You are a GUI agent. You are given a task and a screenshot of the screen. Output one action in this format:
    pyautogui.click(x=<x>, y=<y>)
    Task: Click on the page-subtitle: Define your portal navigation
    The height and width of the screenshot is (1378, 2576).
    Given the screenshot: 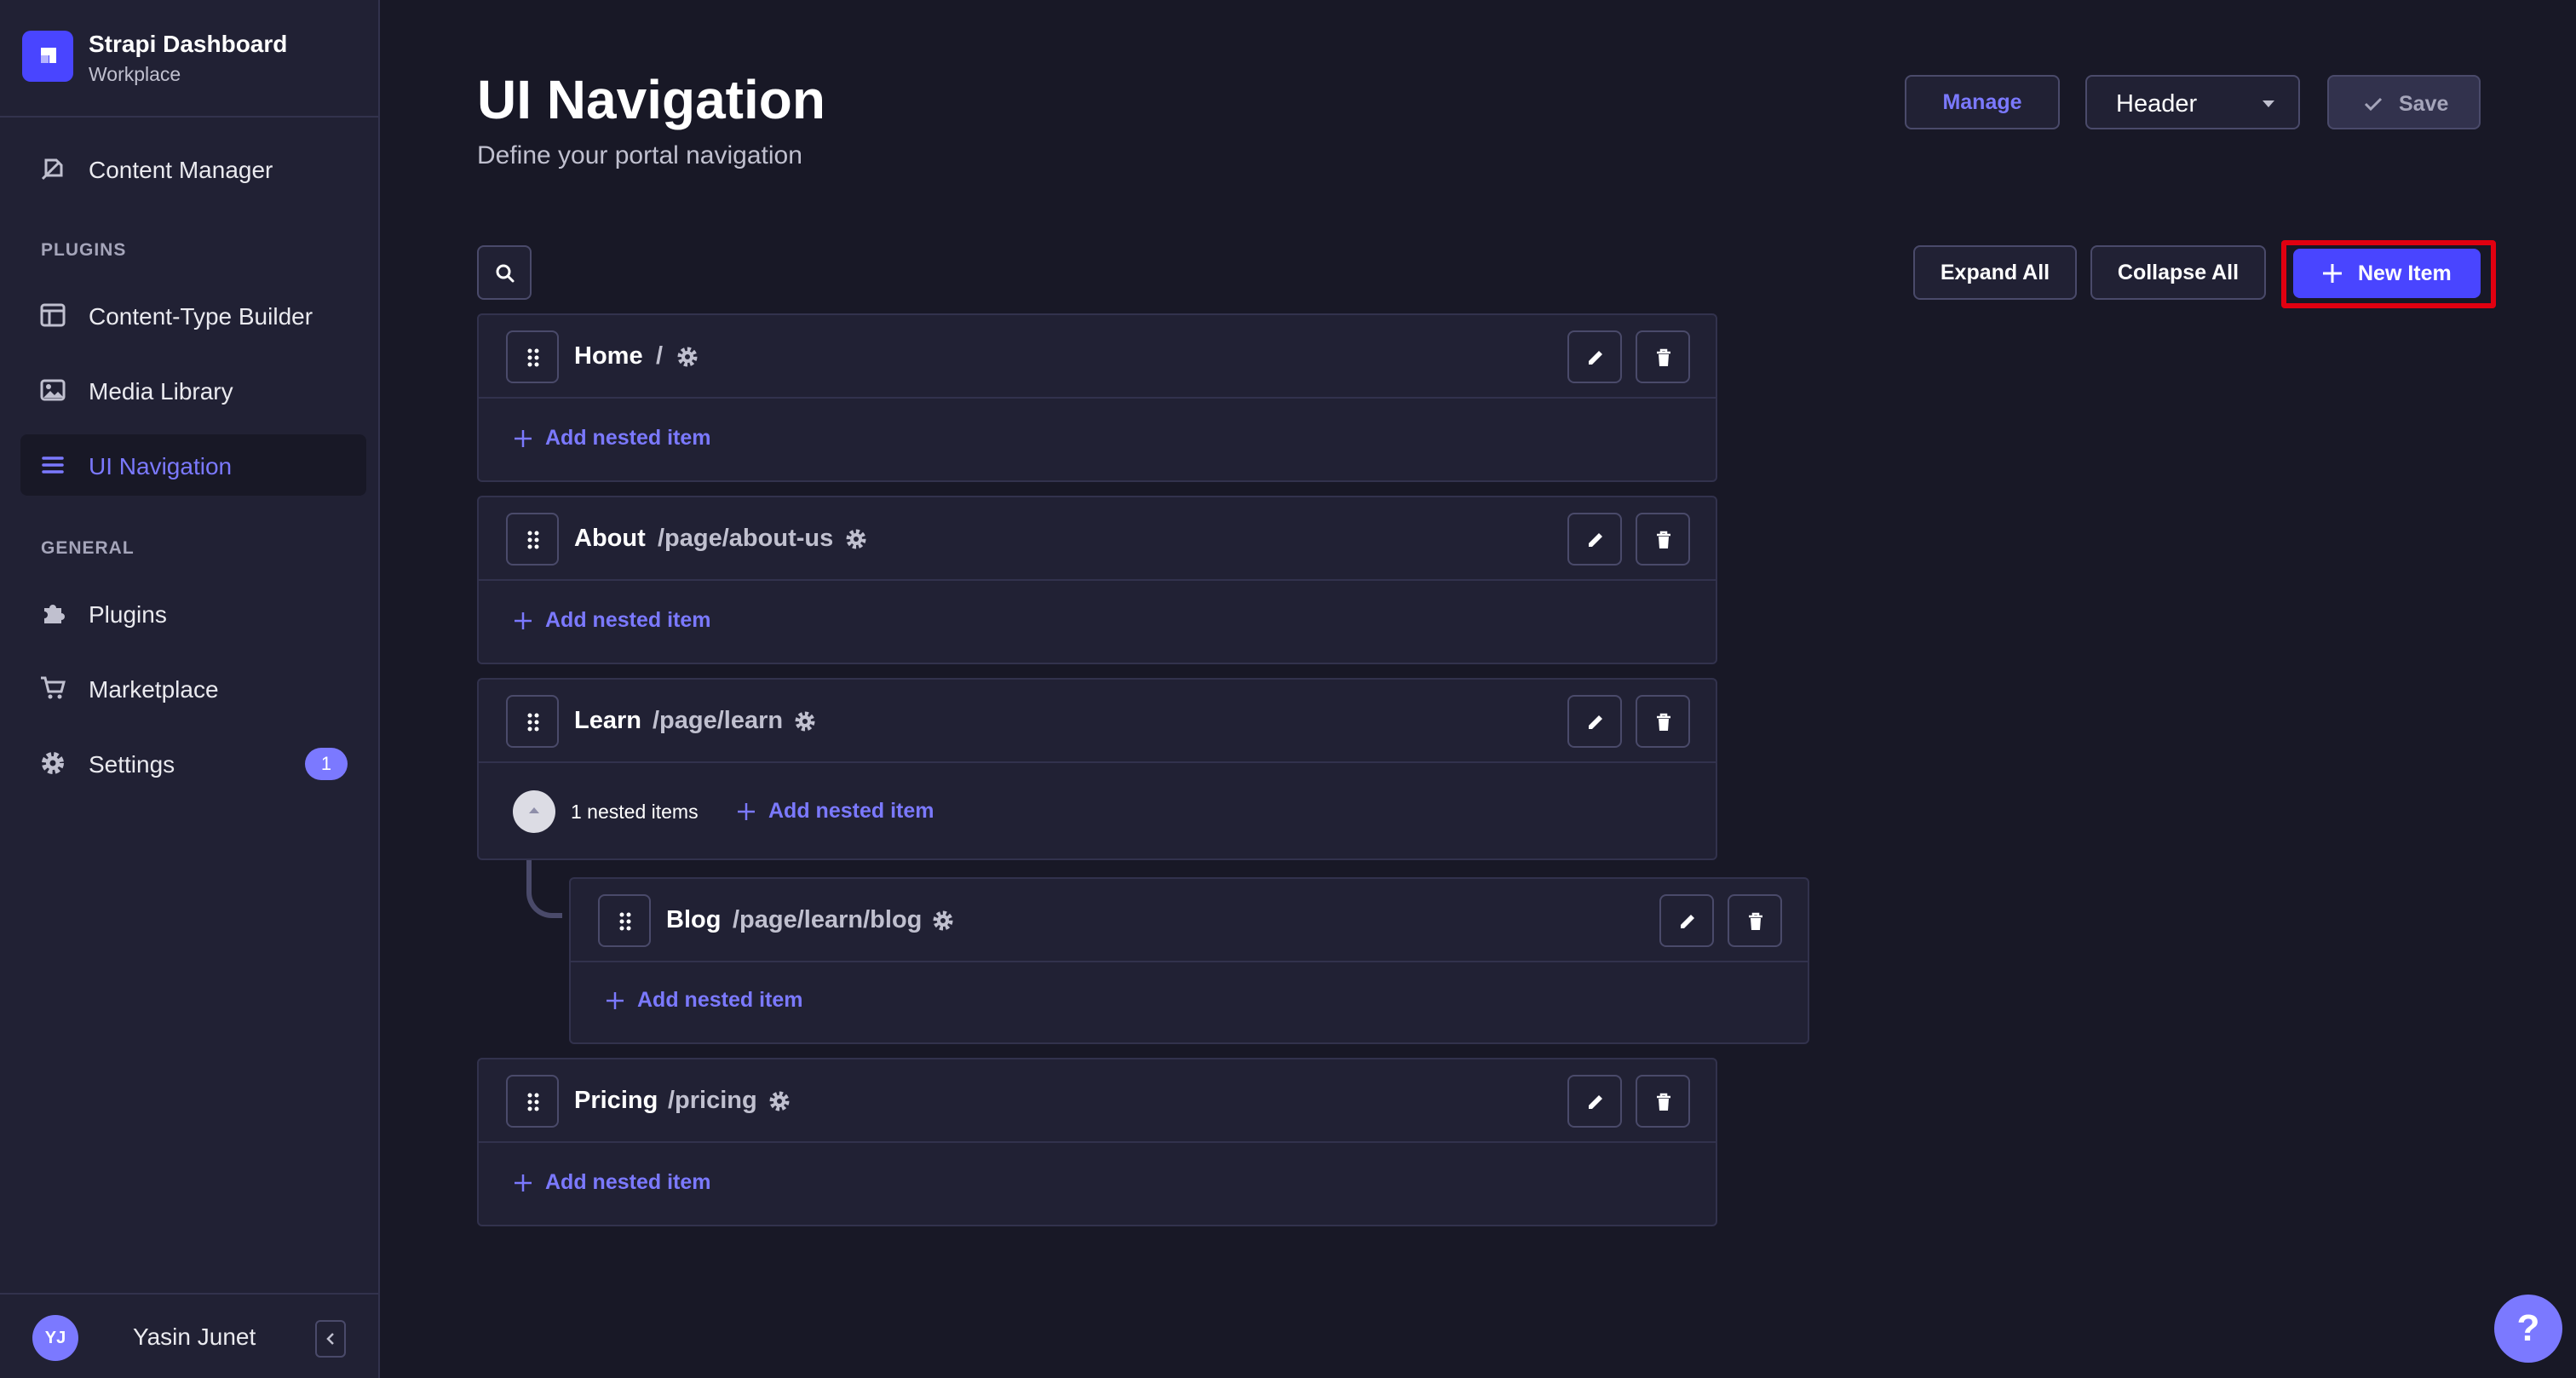 What is the action you would take?
    pyautogui.click(x=639, y=155)
    